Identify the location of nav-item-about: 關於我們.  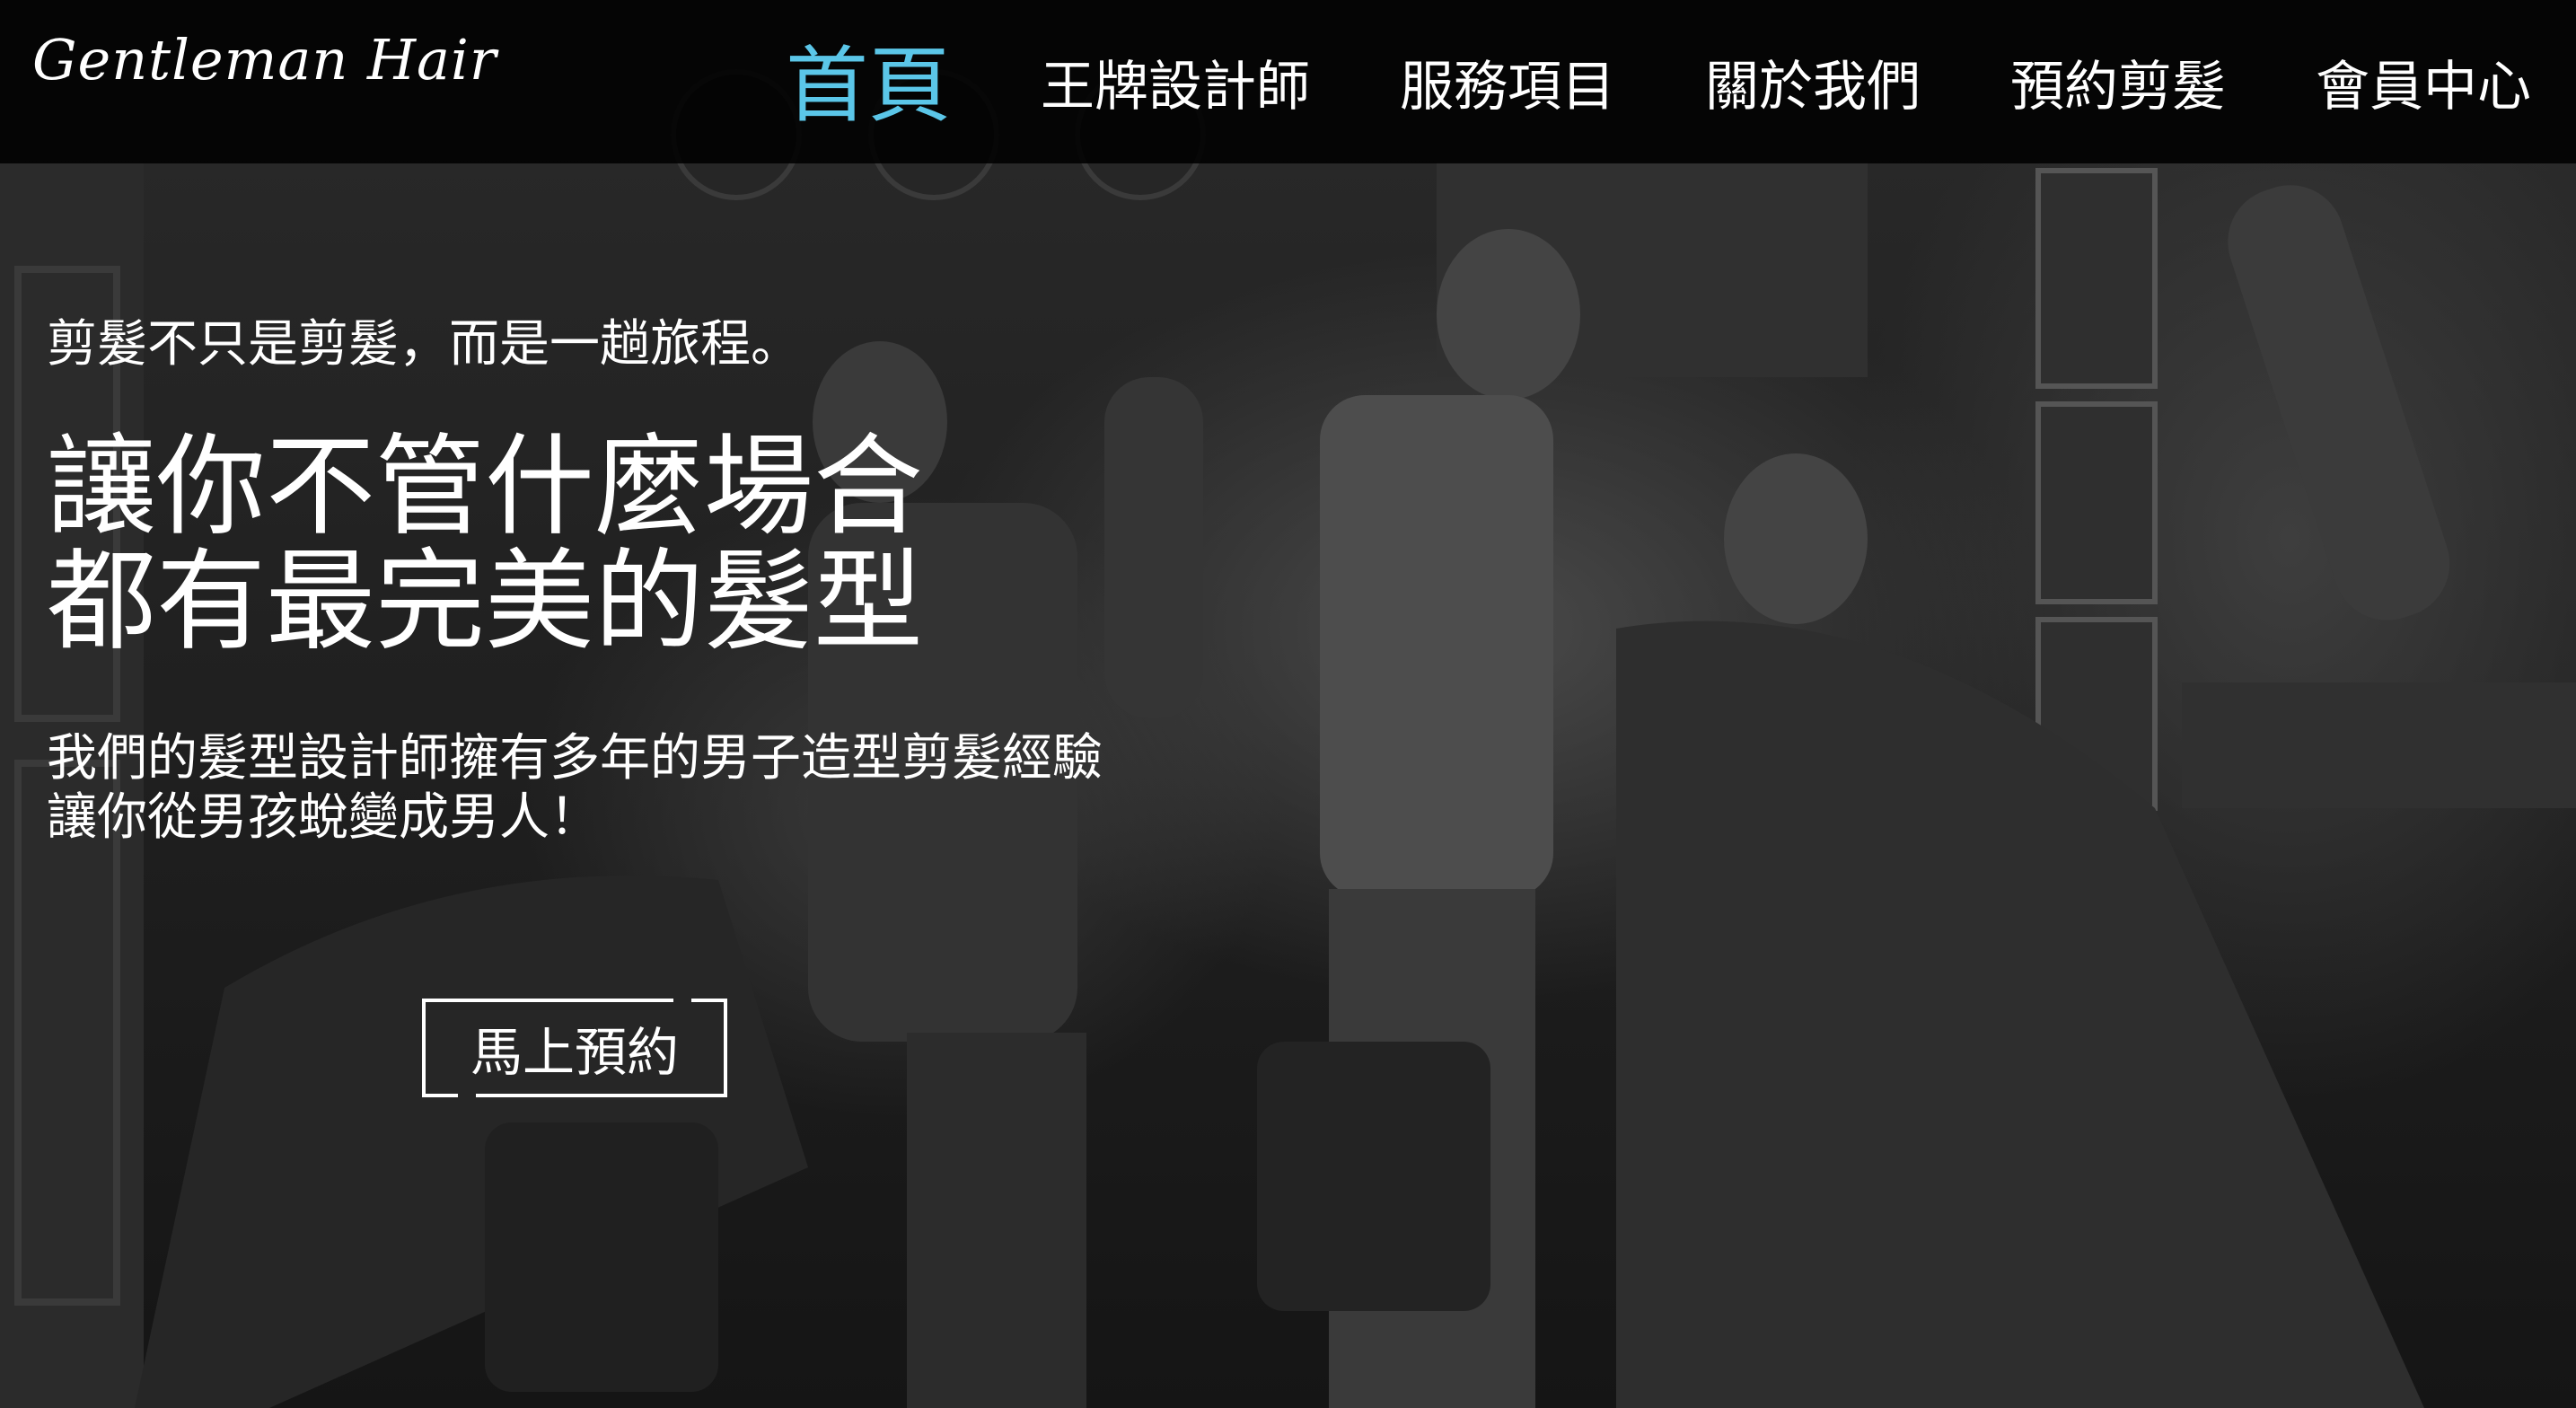
(1813, 82).